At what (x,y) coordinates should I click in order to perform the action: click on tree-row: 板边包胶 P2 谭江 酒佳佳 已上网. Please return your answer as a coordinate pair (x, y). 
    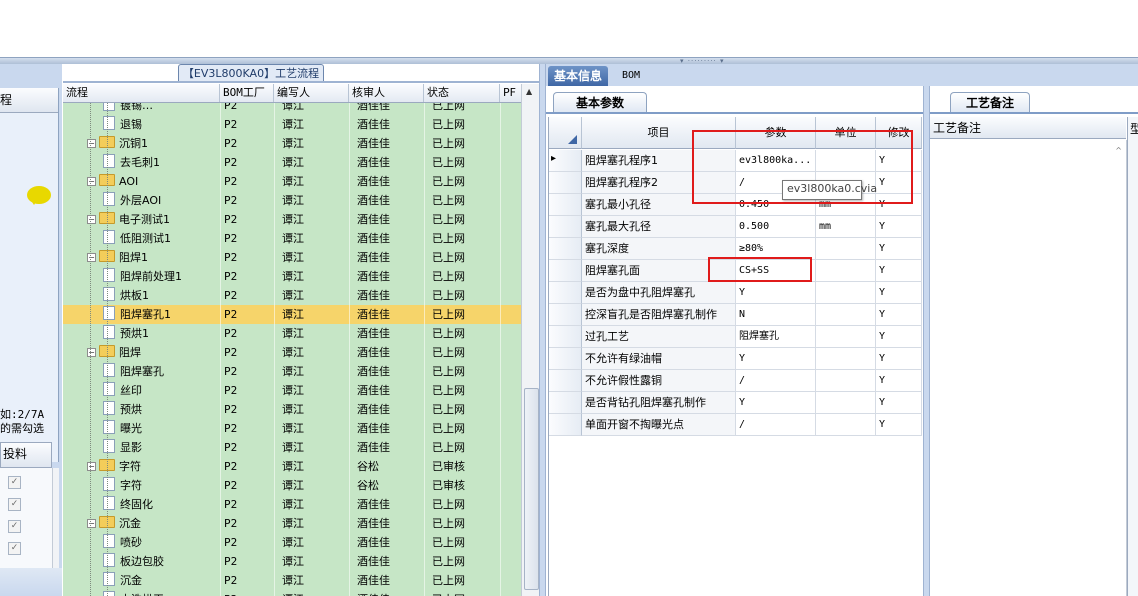
    Looking at the image, I should click on (292, 561).